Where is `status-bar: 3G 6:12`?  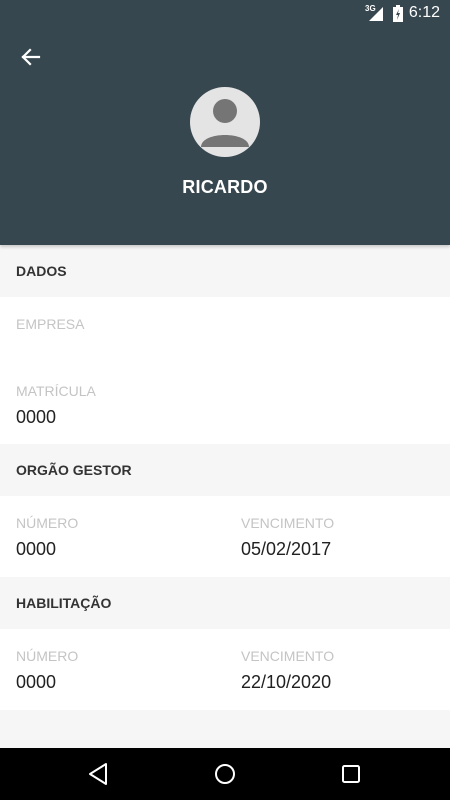
status-bar: 3G 6:12 is located at coordinates (225, 14).